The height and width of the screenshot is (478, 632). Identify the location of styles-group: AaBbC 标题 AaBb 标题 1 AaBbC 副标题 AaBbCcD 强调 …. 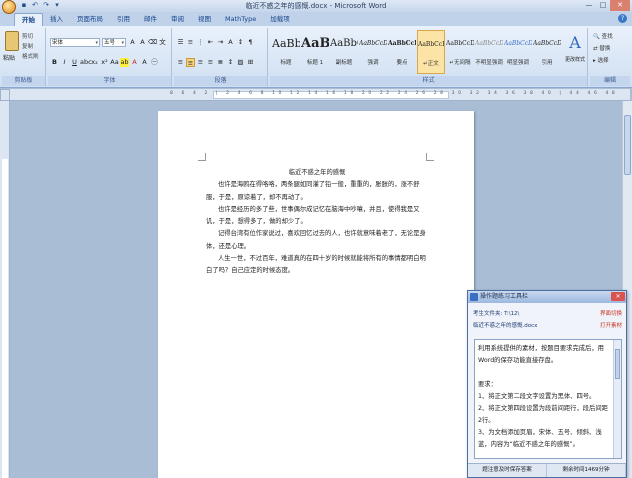
(429, 57).